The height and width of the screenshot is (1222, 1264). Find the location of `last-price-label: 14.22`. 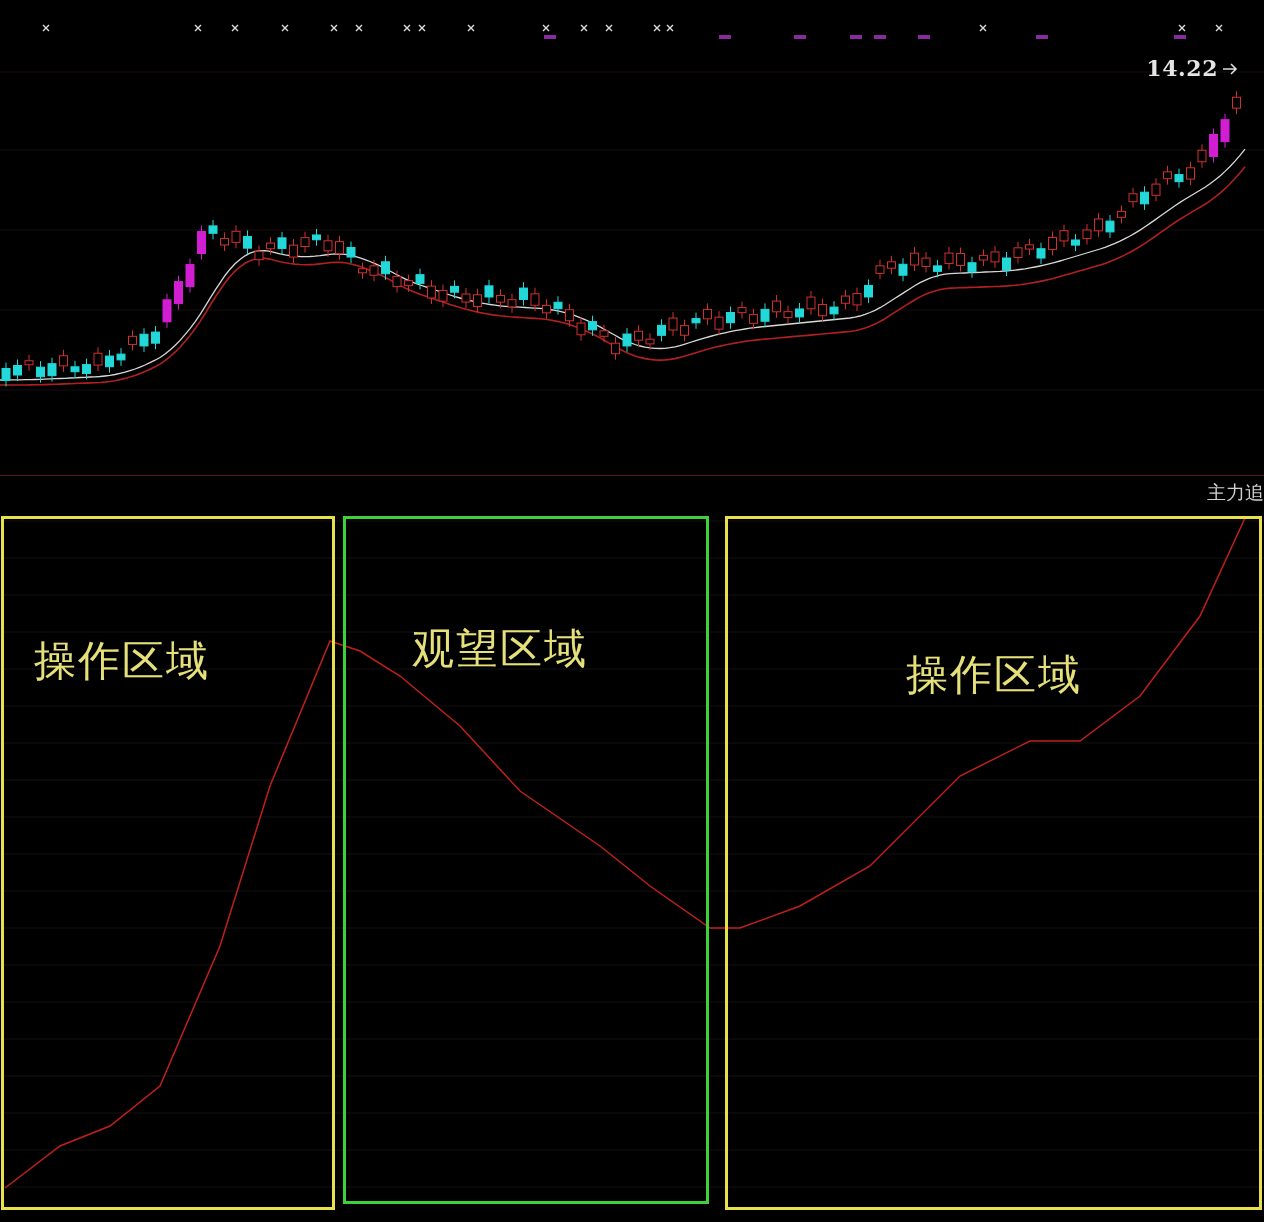

last-price-label: 14.22 is located at coordinates (1182, 68).